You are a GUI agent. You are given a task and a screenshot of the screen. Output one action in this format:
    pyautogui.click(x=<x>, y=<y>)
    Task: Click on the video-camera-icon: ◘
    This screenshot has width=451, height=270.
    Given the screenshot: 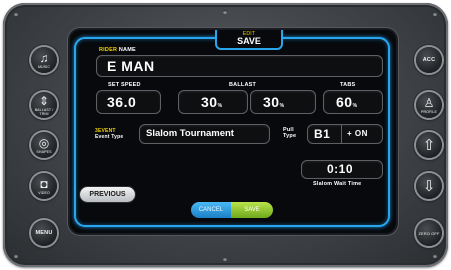 What is the action you would take?
    pyautogui.click(x=44, y=183)
    